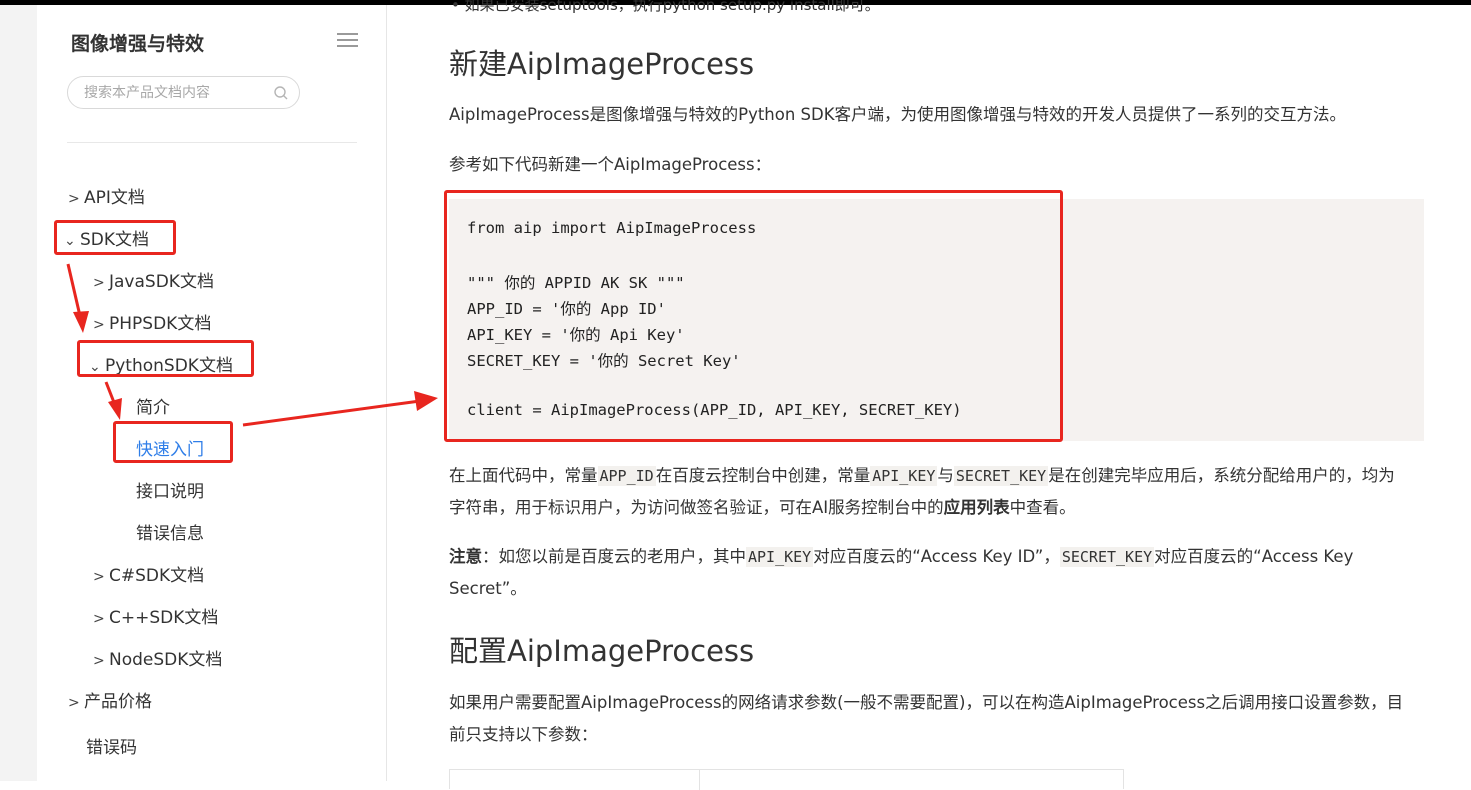 This screenshot has width=1471, height=790. I want to click on sidebar-item-csharpsdk: > C#SDK文档, so click(148, 573).